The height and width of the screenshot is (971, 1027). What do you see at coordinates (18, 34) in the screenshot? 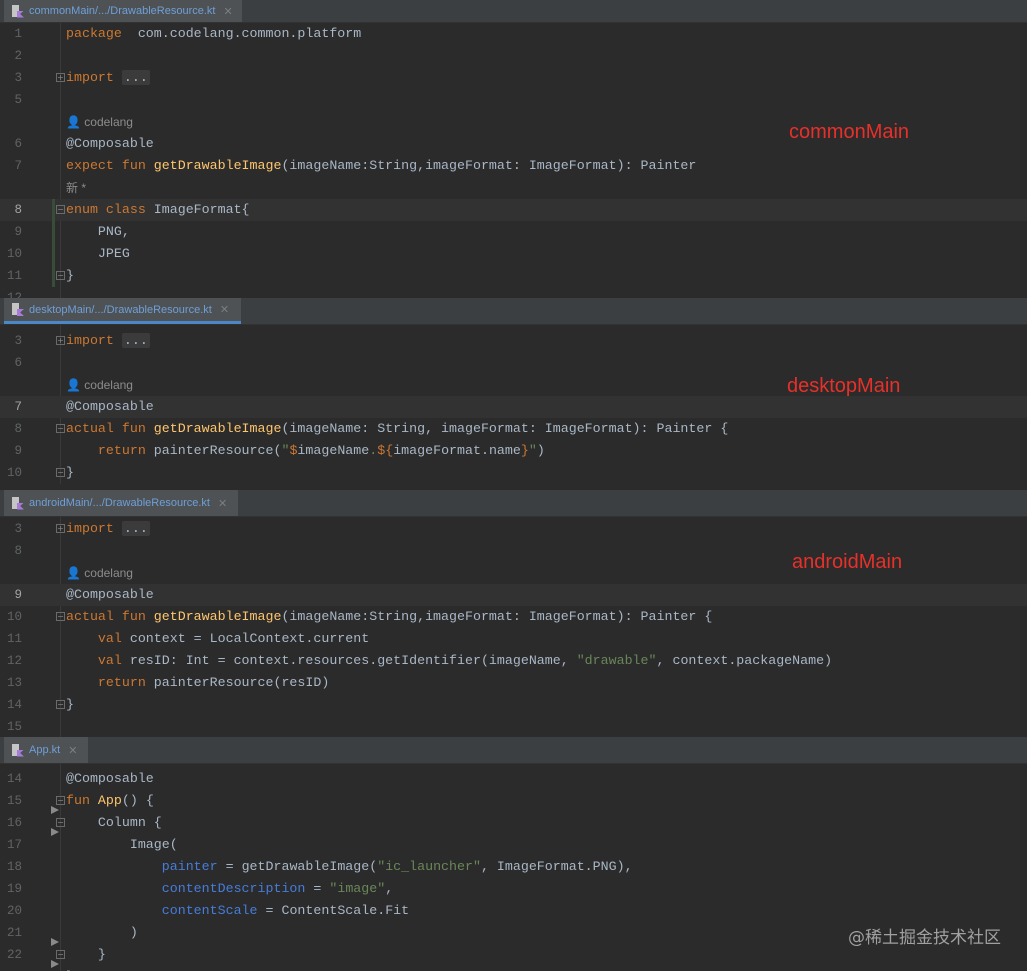
I see `line-number: 1` at bounding box center [18, 34].